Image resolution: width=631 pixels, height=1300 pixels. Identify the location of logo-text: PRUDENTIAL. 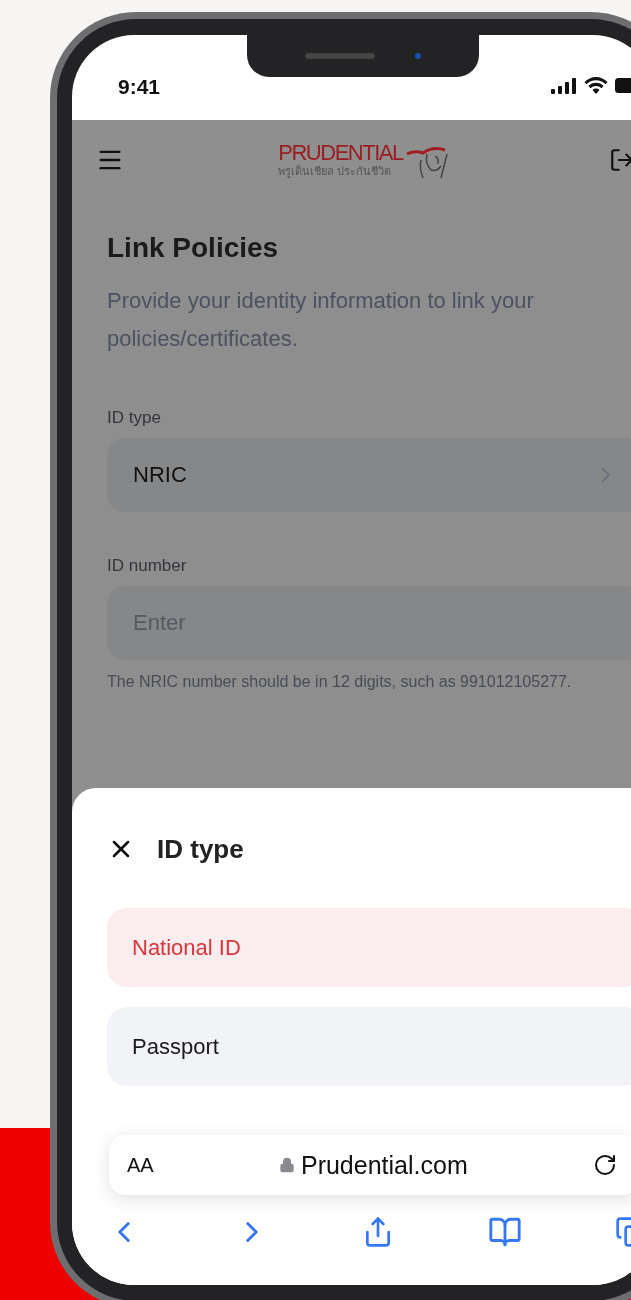
(340, 152).